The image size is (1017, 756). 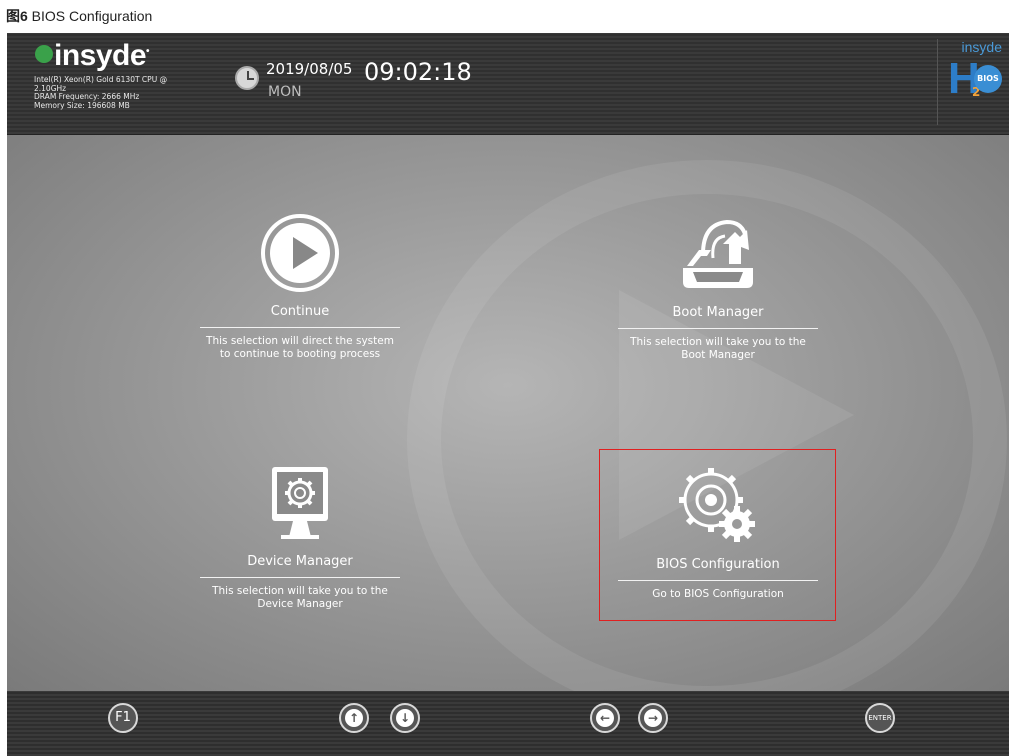 I want to click on figure-title: BIOS Configuration, so click(x=90, y=16).